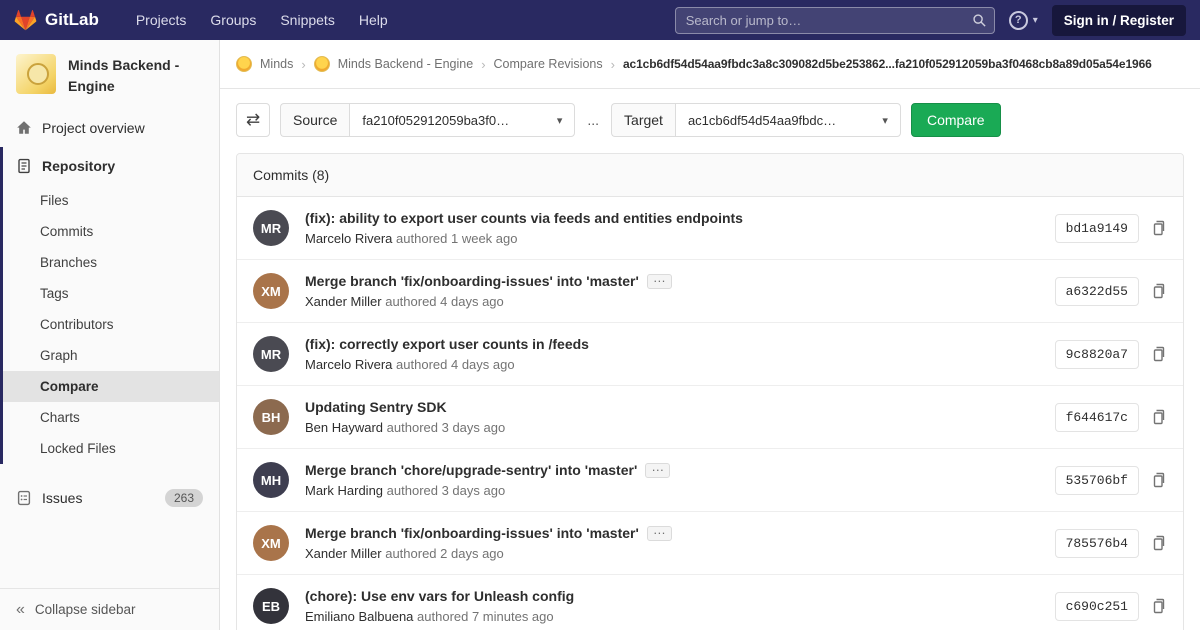  What do you see at coordinates (444, 553) in the screenshot?
I see `commit-time: authored 2 days ago` at bounding box center [444, 553].